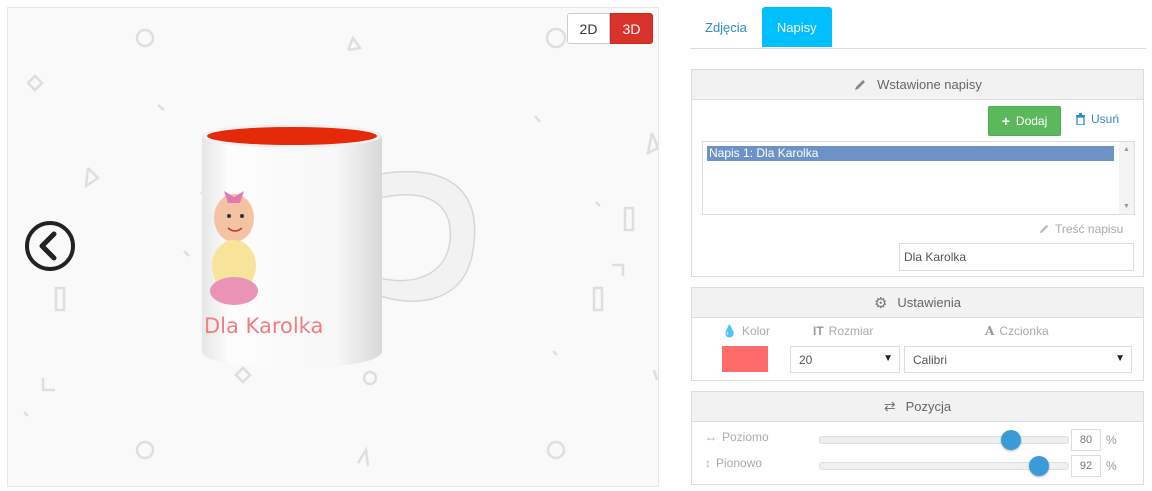 Image resolution: width=1152 pixels, height=491 pixels. Describe the element at coordinates (264, 326) in the screenshot. I see `mug-printed-text: Dla Karolka` at that location.